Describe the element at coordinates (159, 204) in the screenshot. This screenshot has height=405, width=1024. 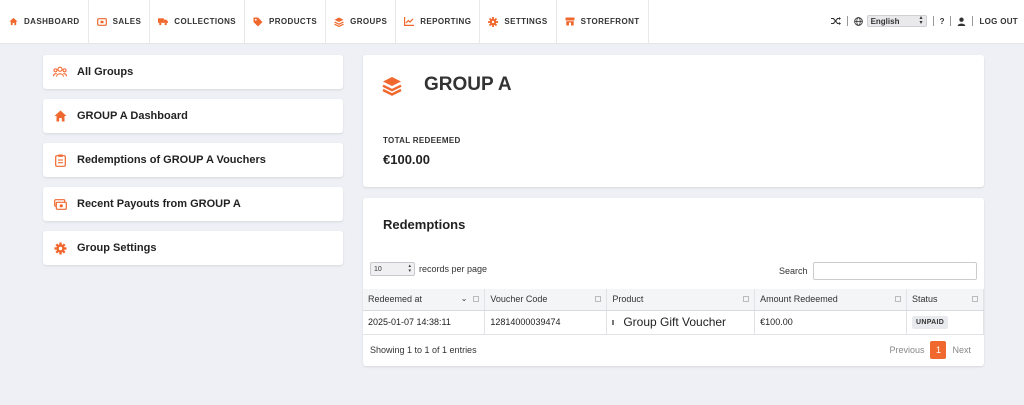
I see `sidebar-item-label: Recent Payouts from GROUP A` at that location.